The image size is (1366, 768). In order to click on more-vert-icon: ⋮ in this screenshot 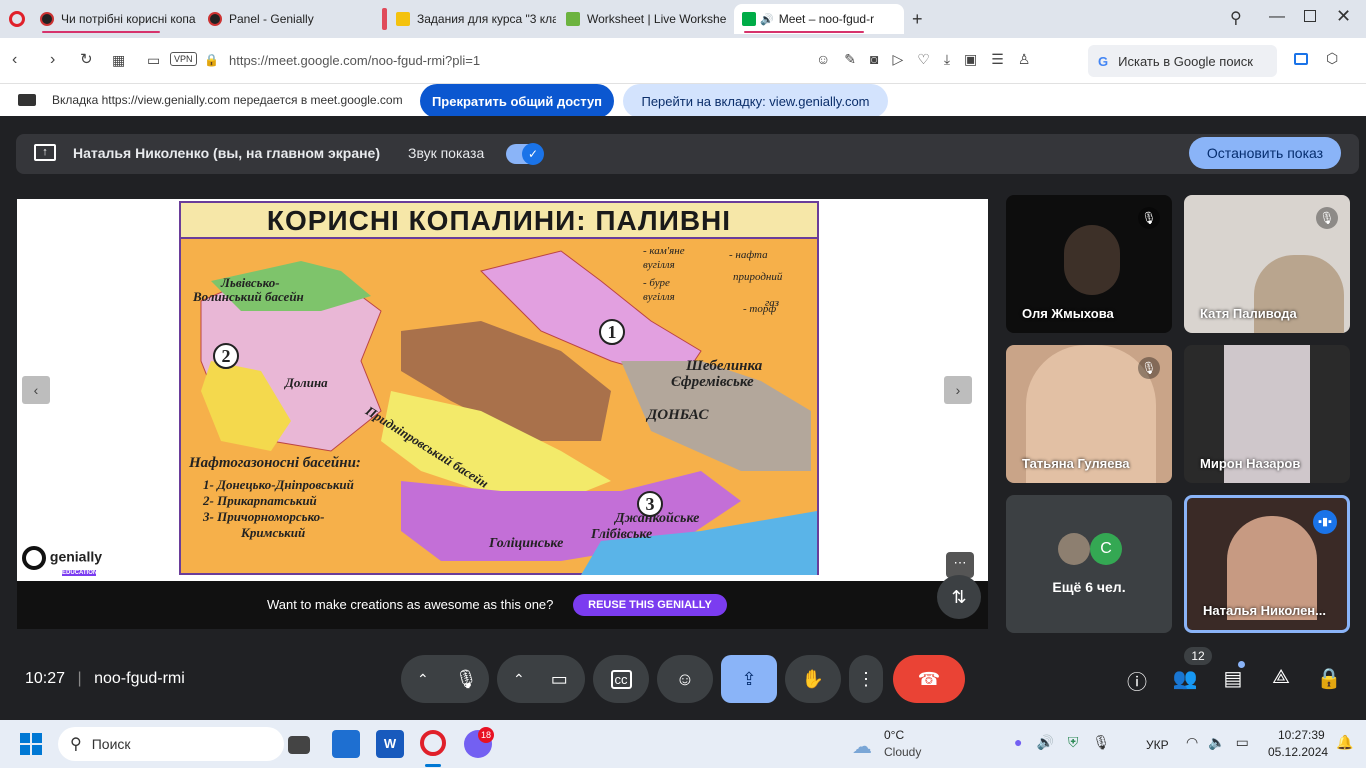, I will do `click(866, 678)`.